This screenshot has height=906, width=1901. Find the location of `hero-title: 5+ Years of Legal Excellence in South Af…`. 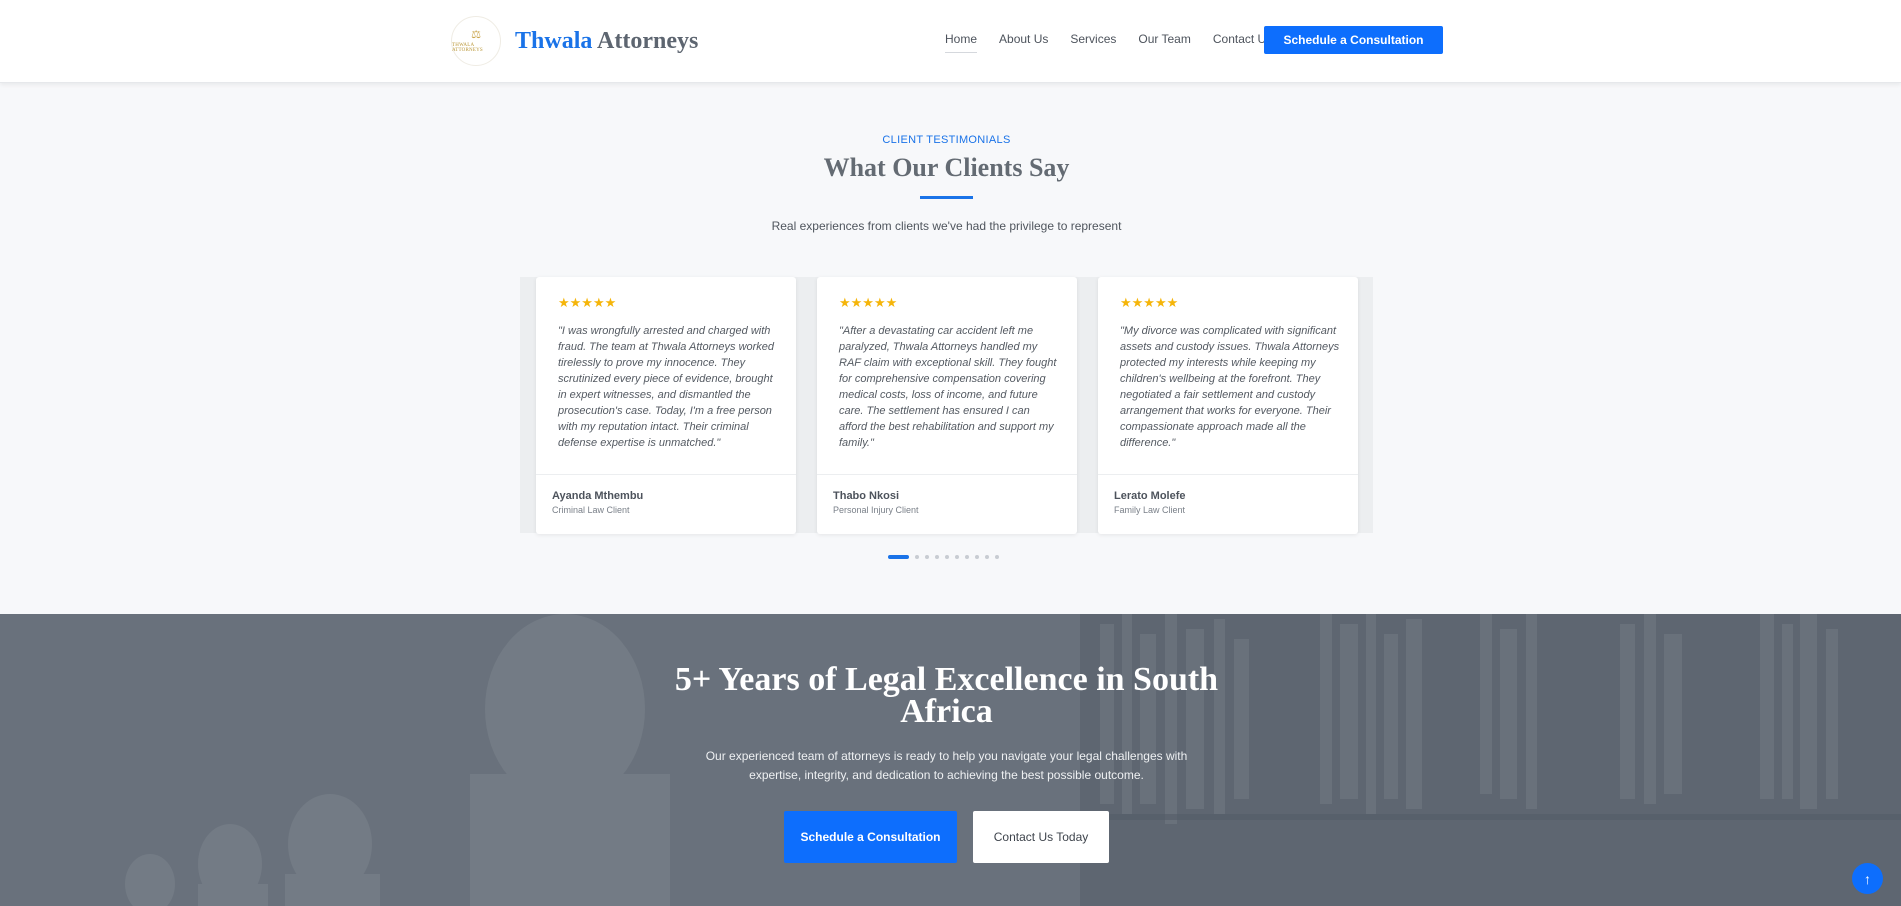

hero-title: 5+ Years of Legal Excellence in South Af… is located at coordinates (946, 695).